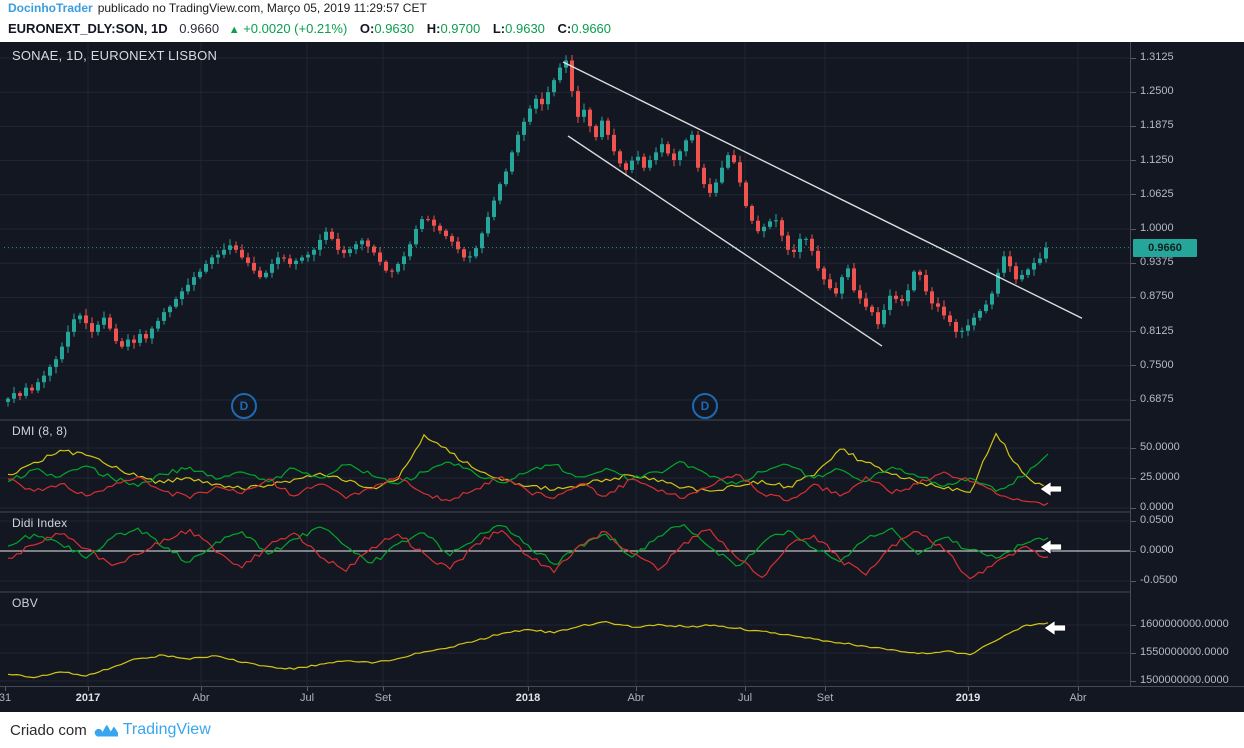 The width and height of the screenshot is (1244, 748). What do you see at coordinates (622, 699) in the screenshot?
I see `time-axis: 31 2017 Abr Jul Set 2018 Abr Jul Set 2019 Abr` at bounding box center [622, 699].